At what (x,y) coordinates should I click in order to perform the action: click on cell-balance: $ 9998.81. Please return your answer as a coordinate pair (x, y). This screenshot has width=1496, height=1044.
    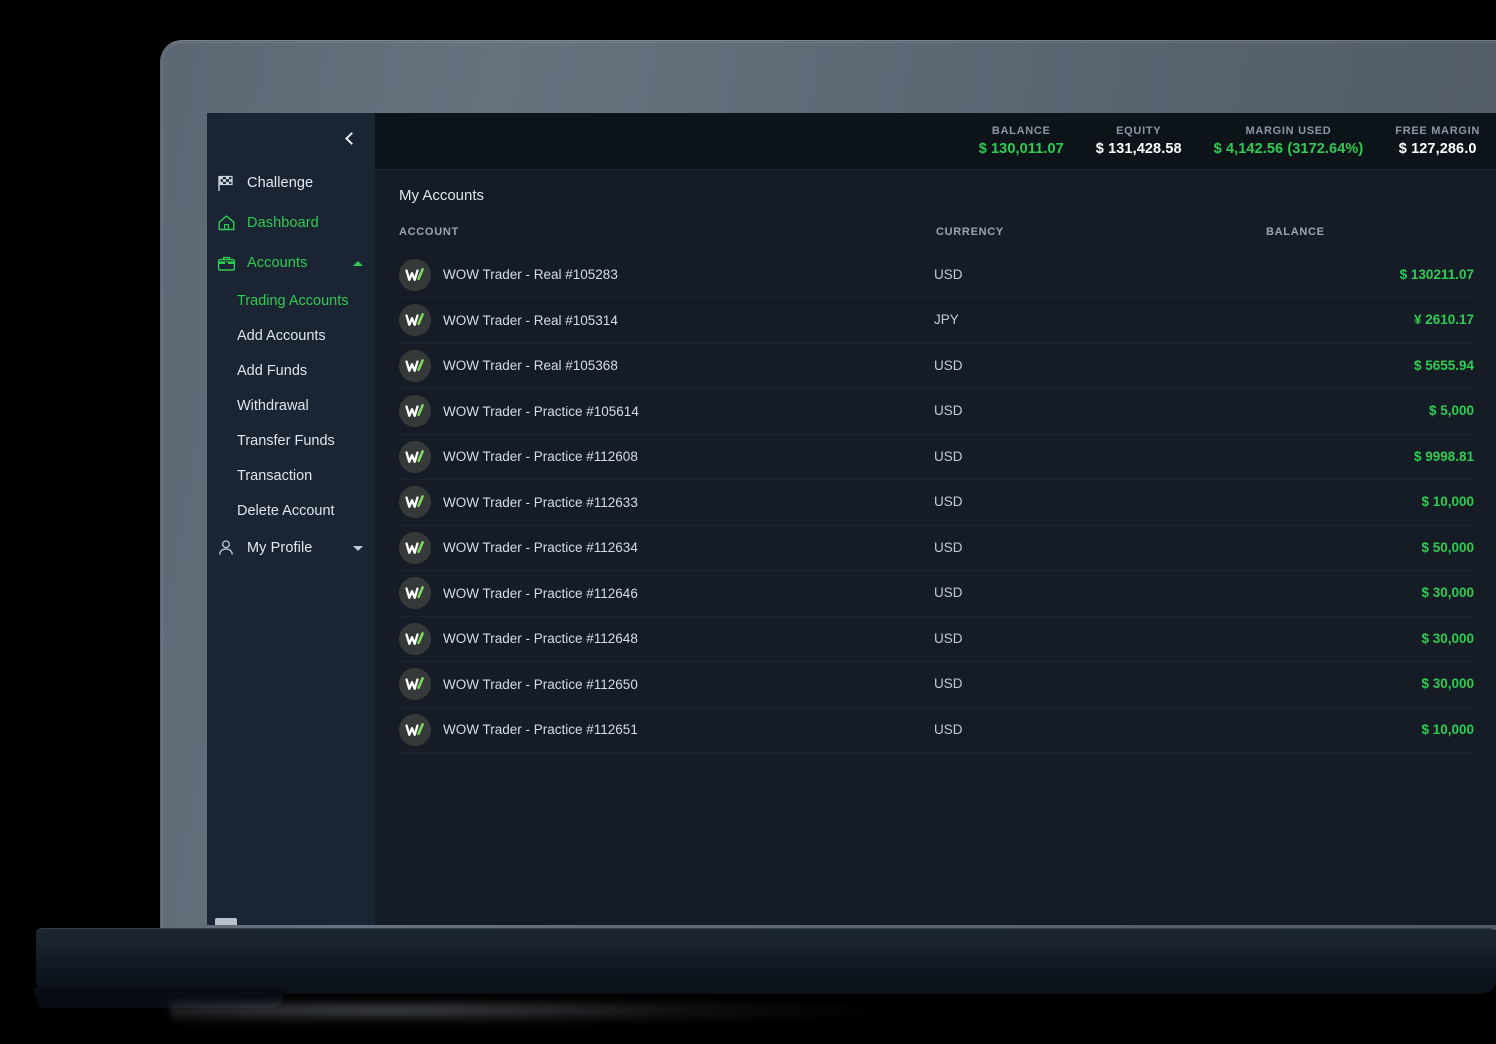
    Looking at the image, I should click on (1369, 457).